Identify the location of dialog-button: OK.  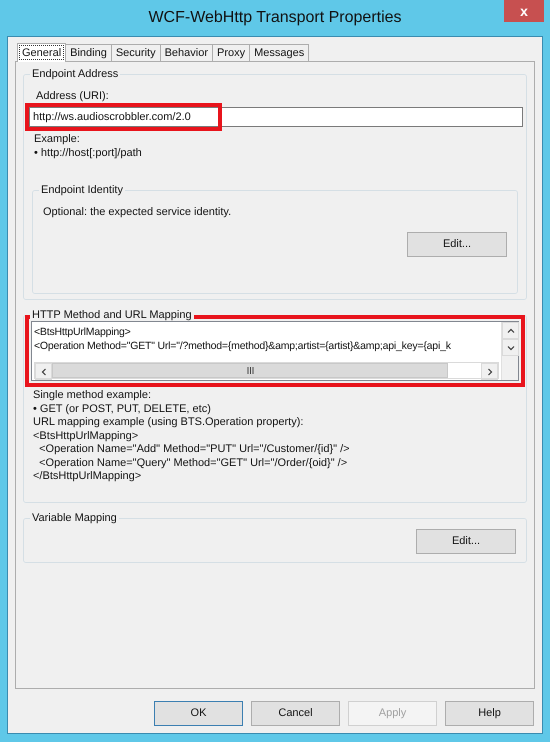
(198, 713).